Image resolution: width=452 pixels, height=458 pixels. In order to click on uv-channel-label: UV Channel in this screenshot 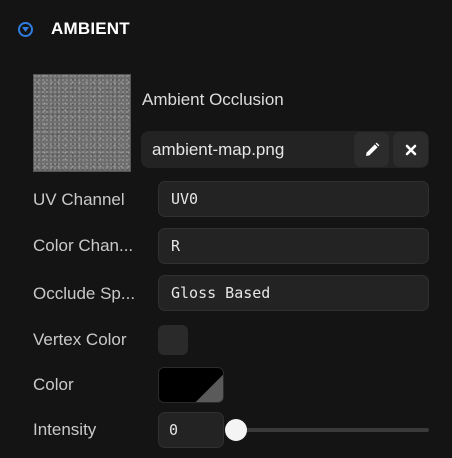, I will do `click(79, 199)`.